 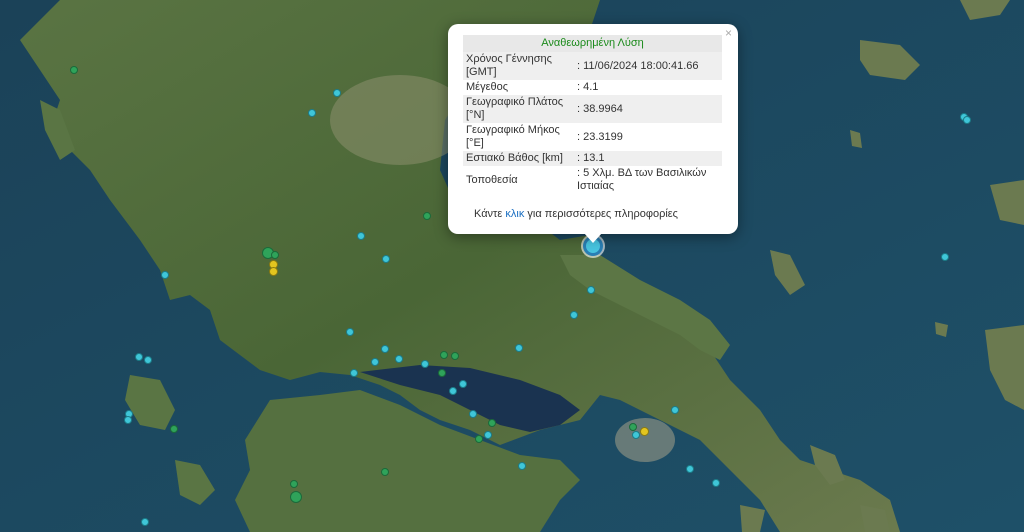 I want to click on row-value: : 5 Χλμ. ΒΔ των Βασιλικών Ιστιαίας, so click(x=642, y=179).